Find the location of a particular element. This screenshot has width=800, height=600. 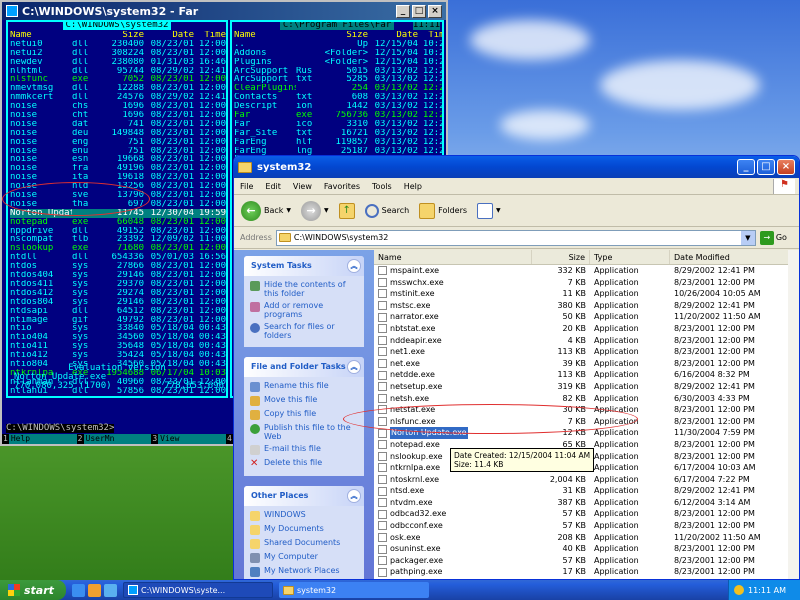

file-row: ntdos sys 27866 08/23/01 12:00 is located at coordinates (118, 266).